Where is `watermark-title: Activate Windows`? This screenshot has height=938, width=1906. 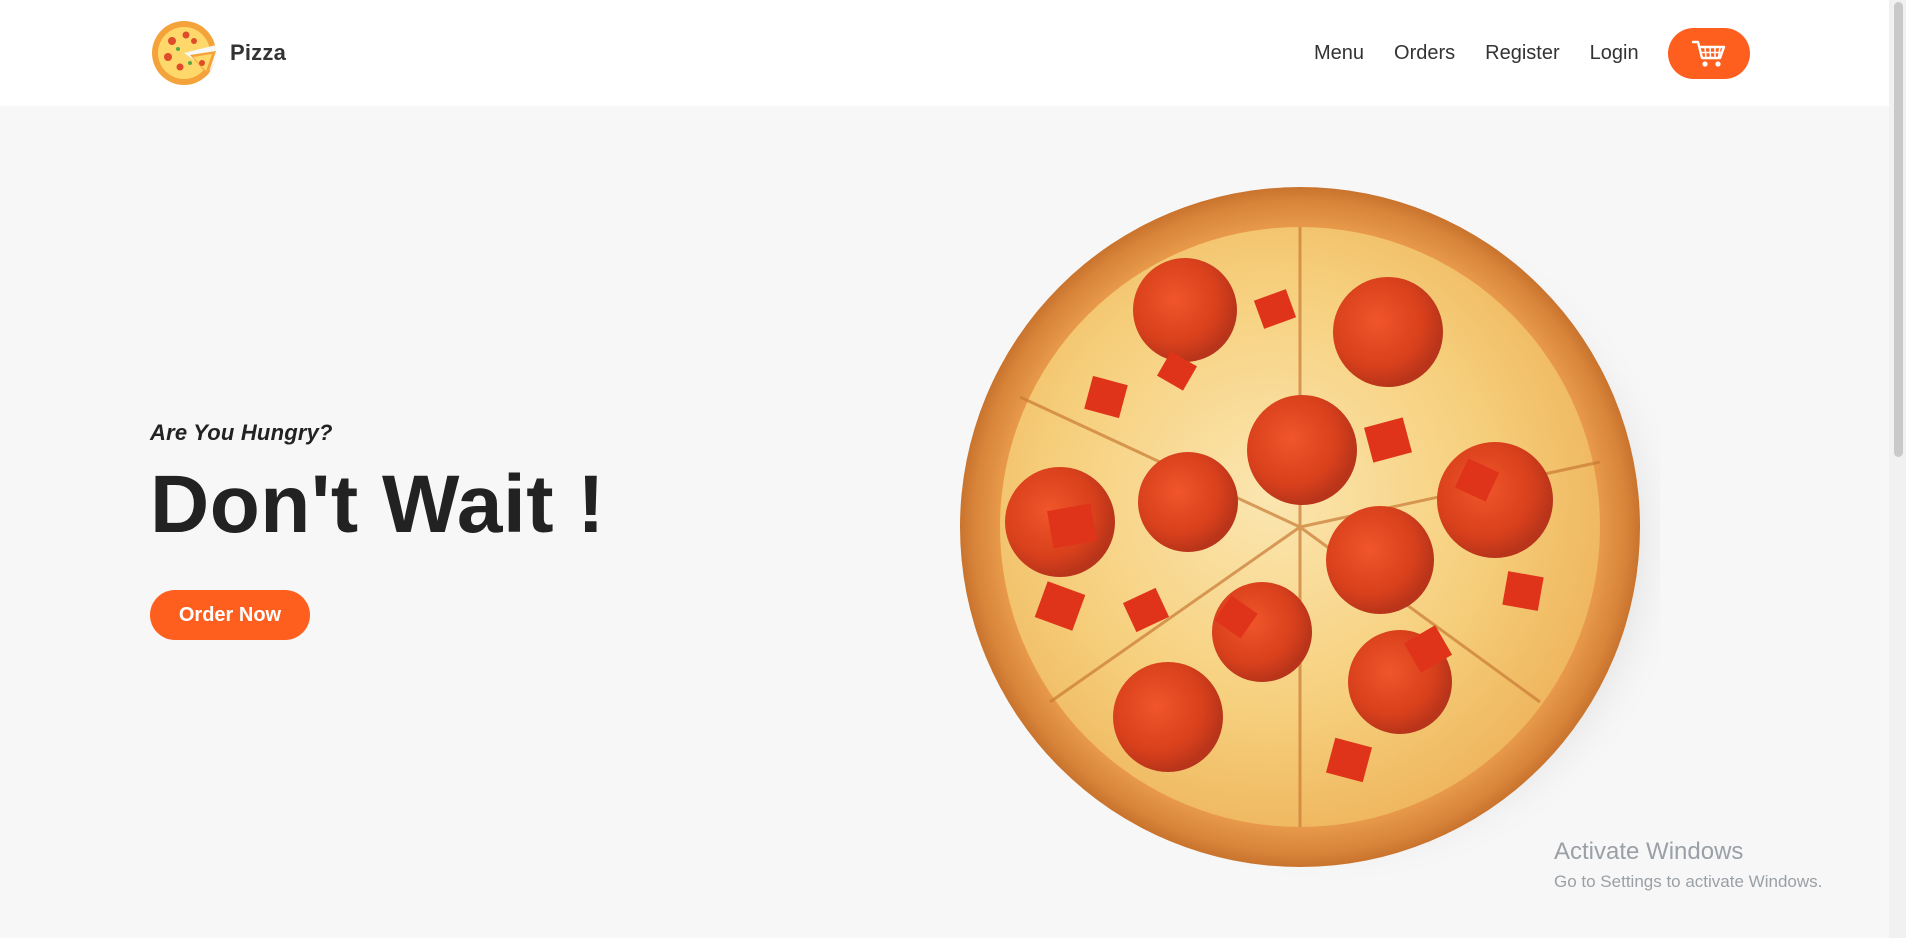
watermark-title: Activate Windows is located at coordinates (1649, 851).